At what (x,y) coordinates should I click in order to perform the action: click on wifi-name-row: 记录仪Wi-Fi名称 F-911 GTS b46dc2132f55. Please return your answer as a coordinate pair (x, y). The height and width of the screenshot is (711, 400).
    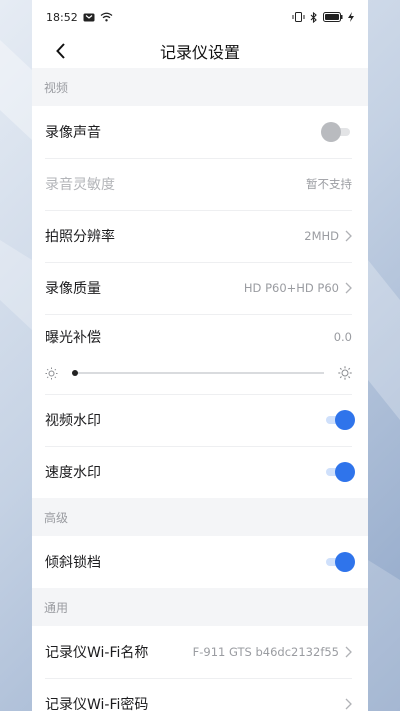
    Looking at the image, I should click on (200, 652).